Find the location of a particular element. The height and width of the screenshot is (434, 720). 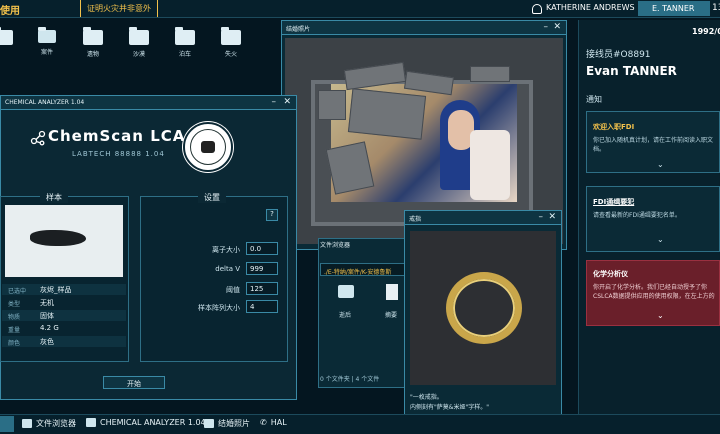

row-weight: 重量 4.2 G is located at coordinates (33, 329).